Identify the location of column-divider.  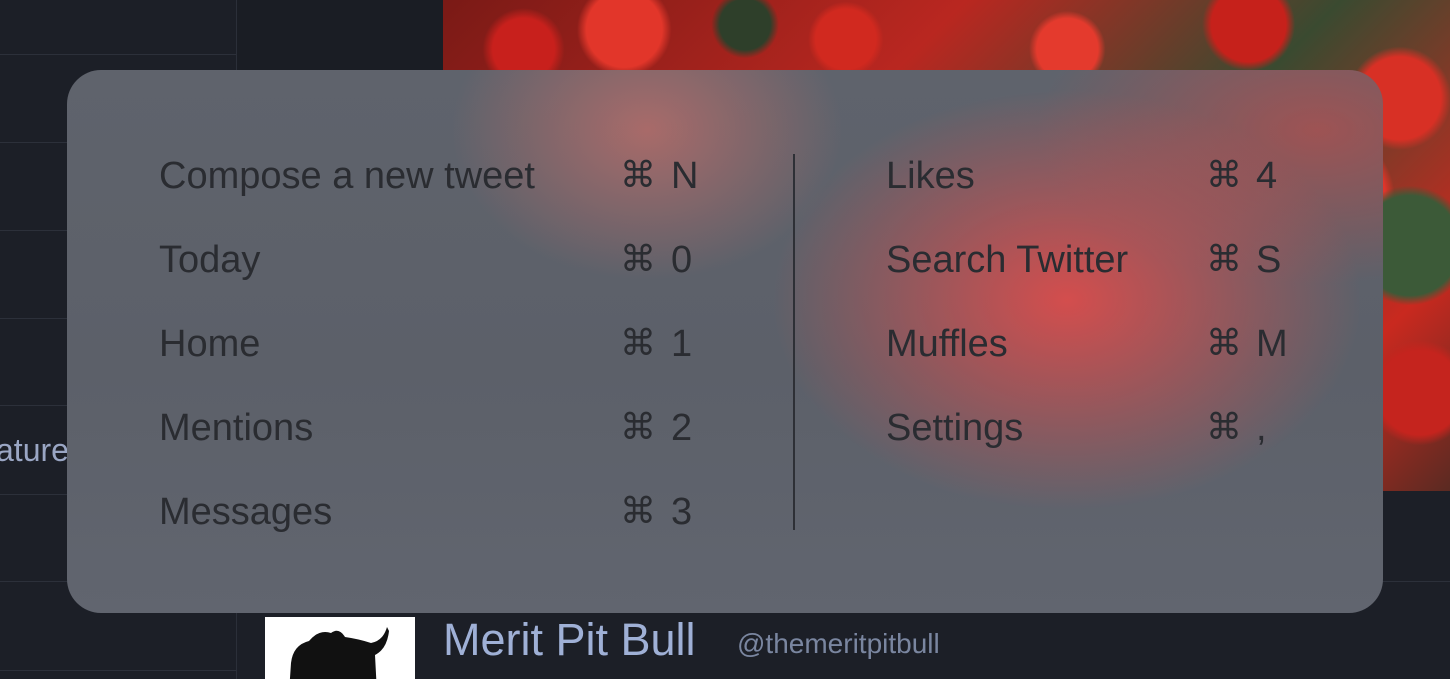
(794, 342).